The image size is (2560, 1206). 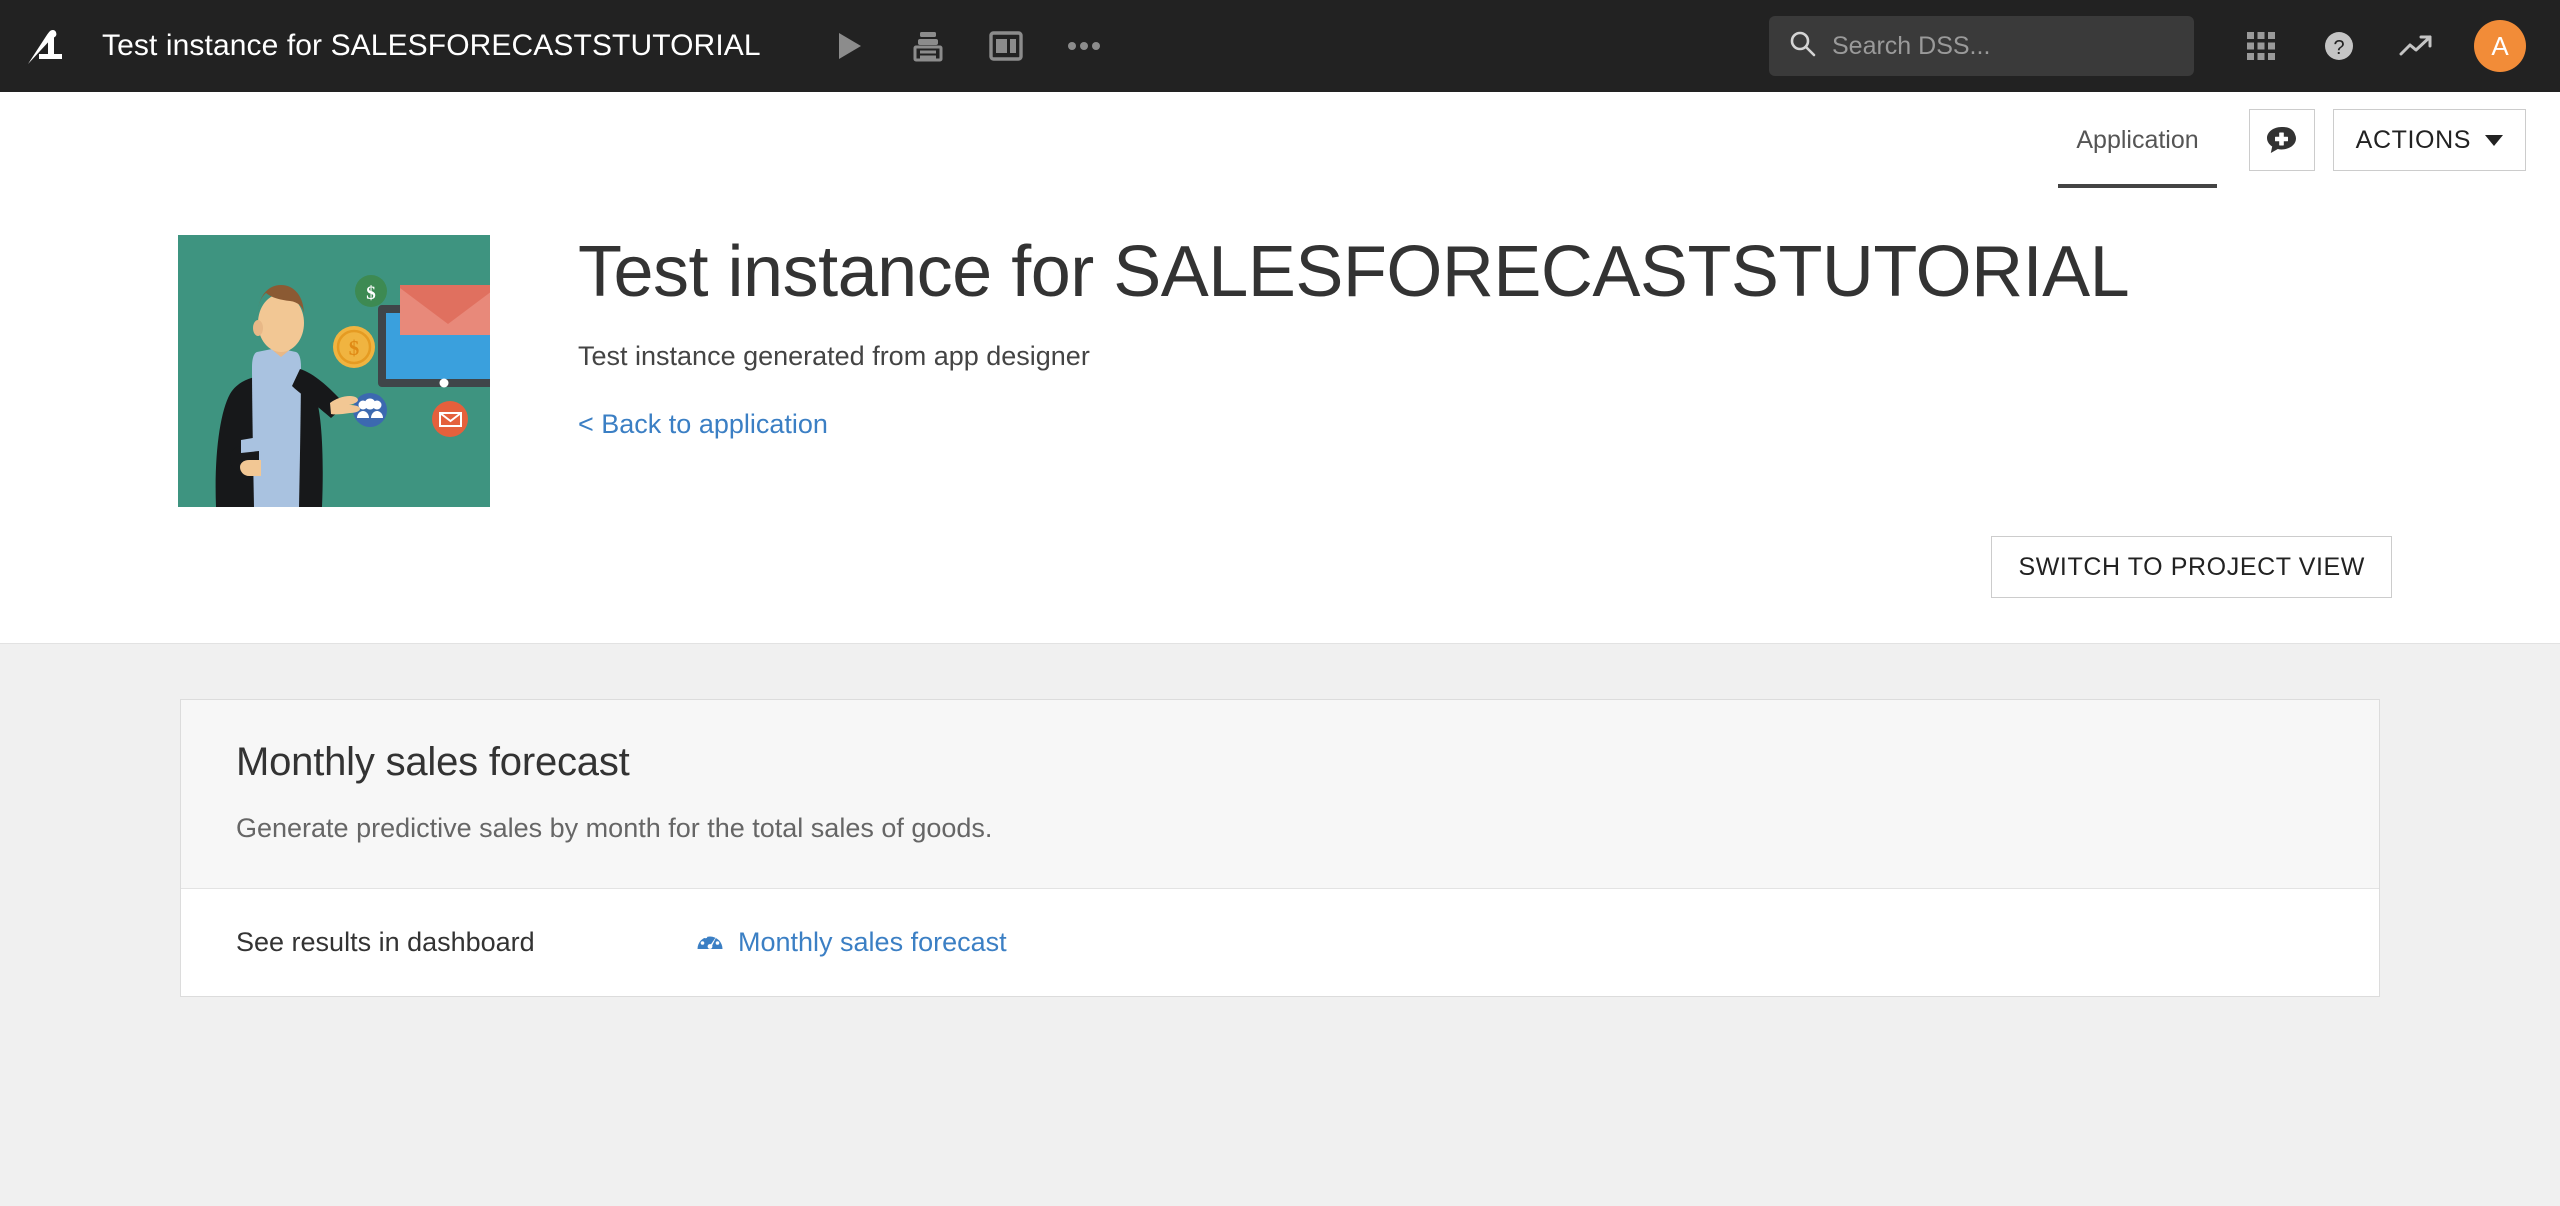 What do you see at coordinates (1280, 46) in the screenshot?
I see `top-navigation-bar: Test instance for SALESFORECASTSTUTORIAL` at bounding box center [1280, 46].